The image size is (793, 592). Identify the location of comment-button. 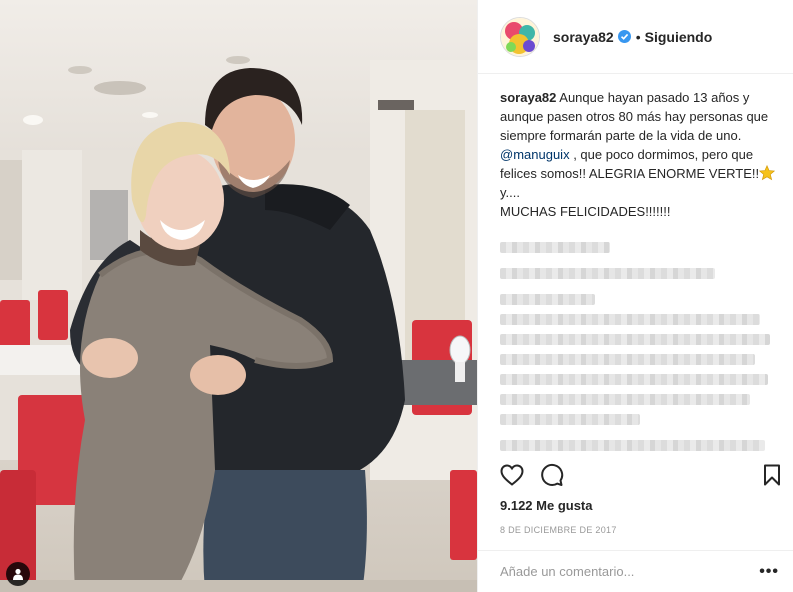
(552, 477).